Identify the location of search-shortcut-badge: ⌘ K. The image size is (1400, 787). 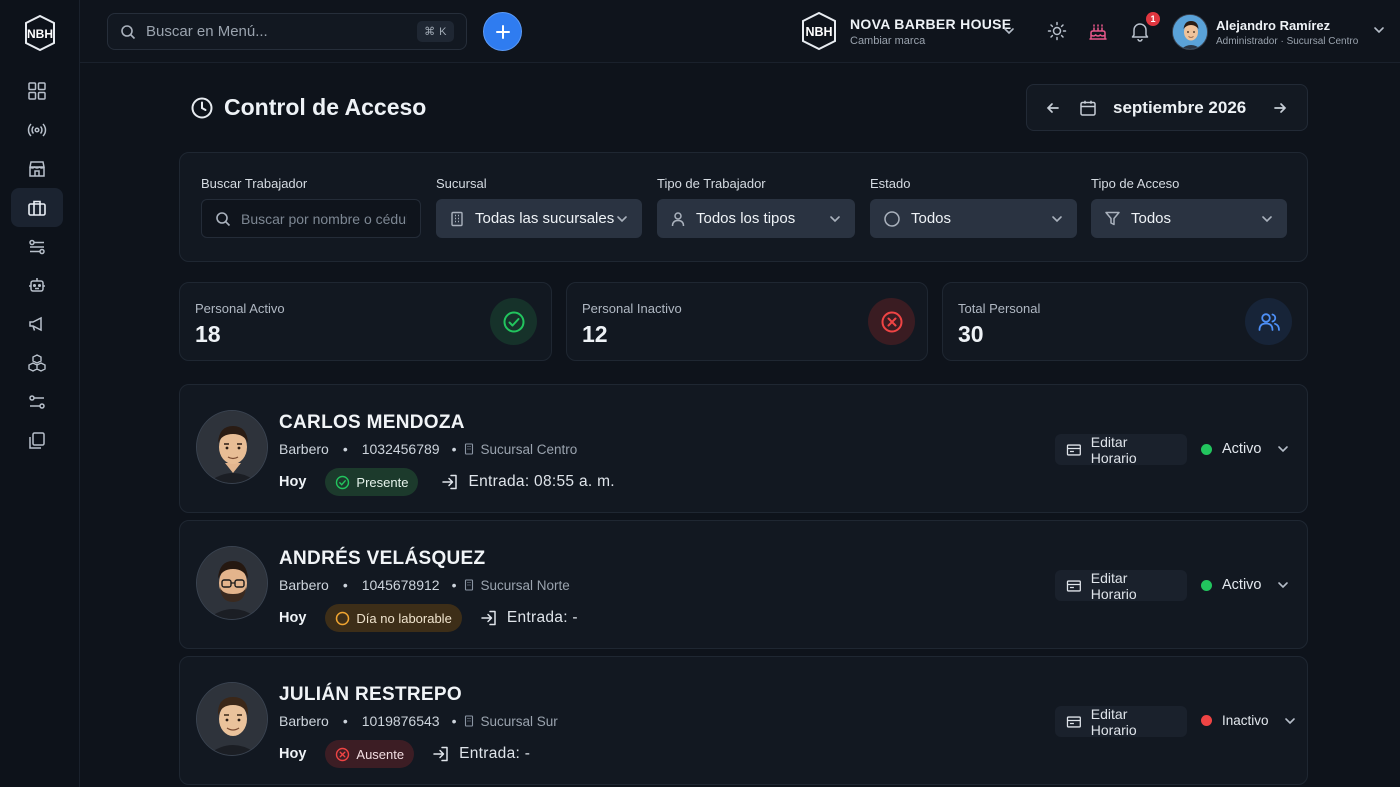
(435, 31).